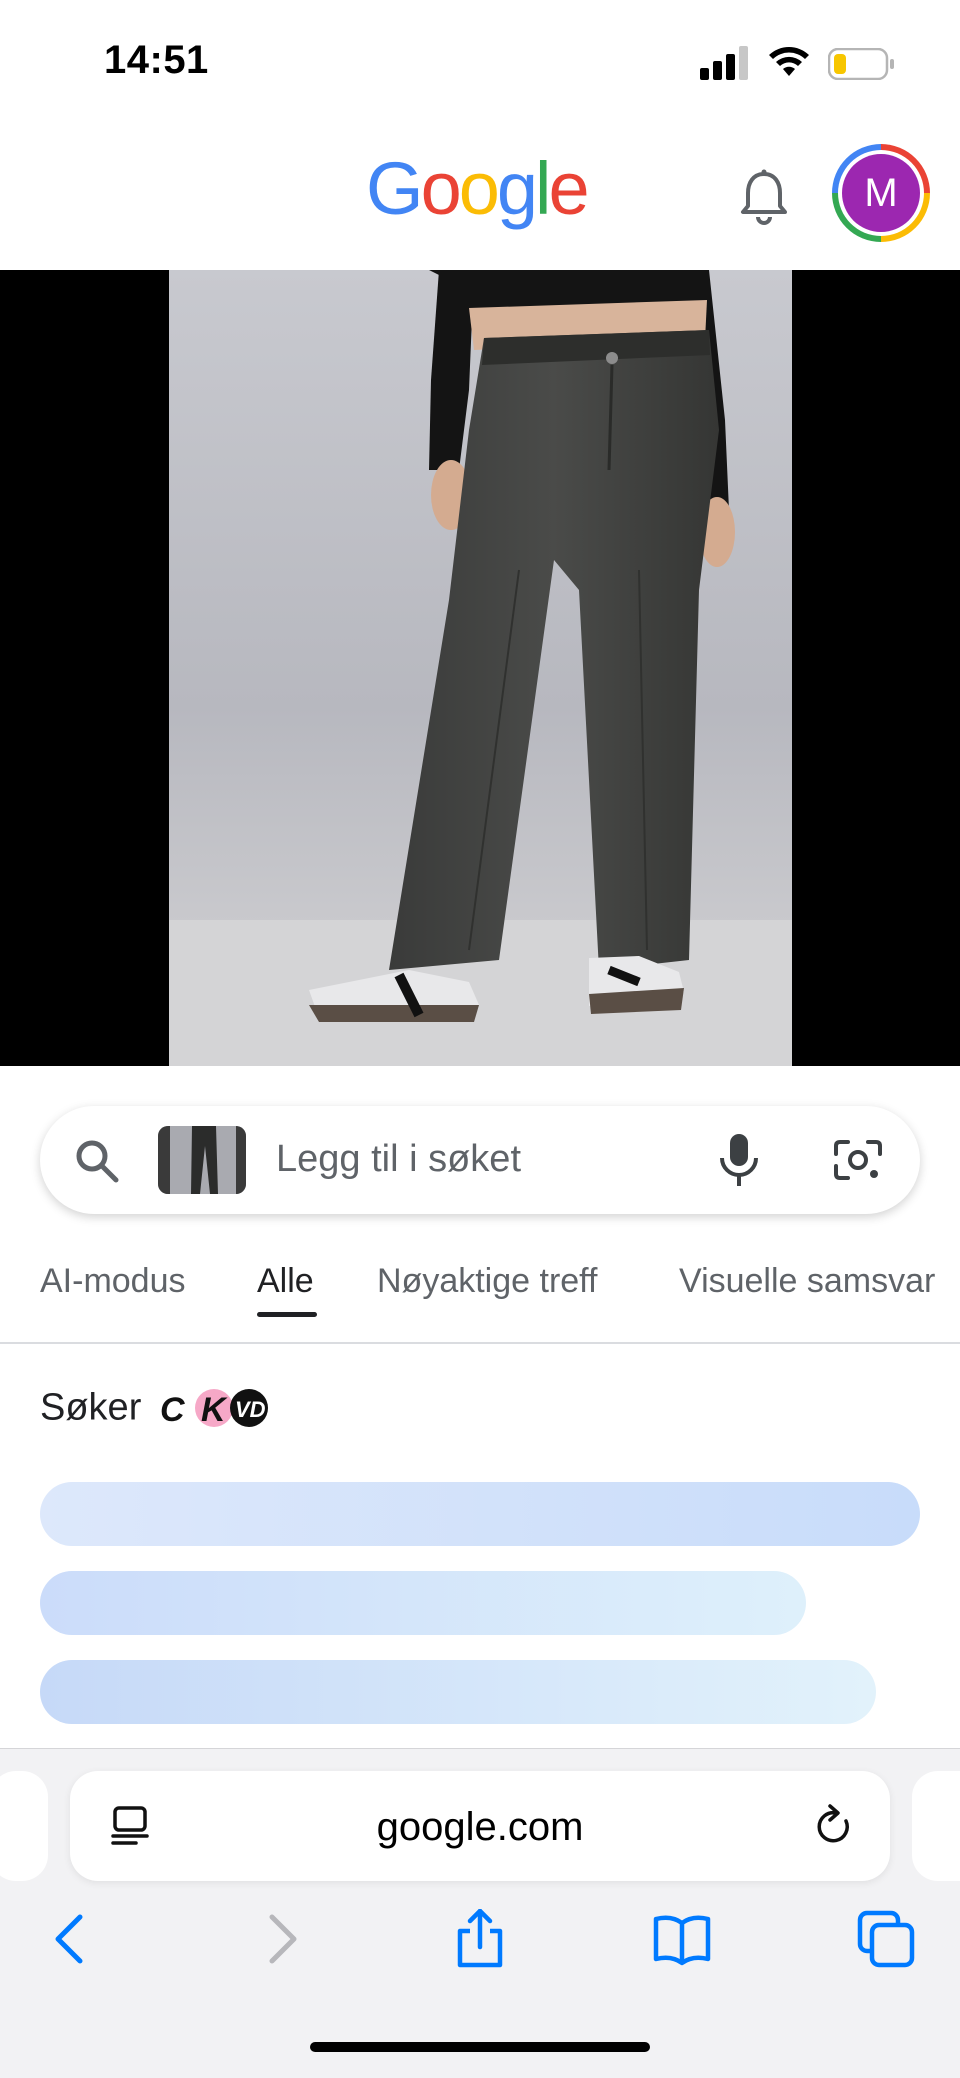 The image size is (960, 2078). I want to click on home-indicator, so click(480, 2047).